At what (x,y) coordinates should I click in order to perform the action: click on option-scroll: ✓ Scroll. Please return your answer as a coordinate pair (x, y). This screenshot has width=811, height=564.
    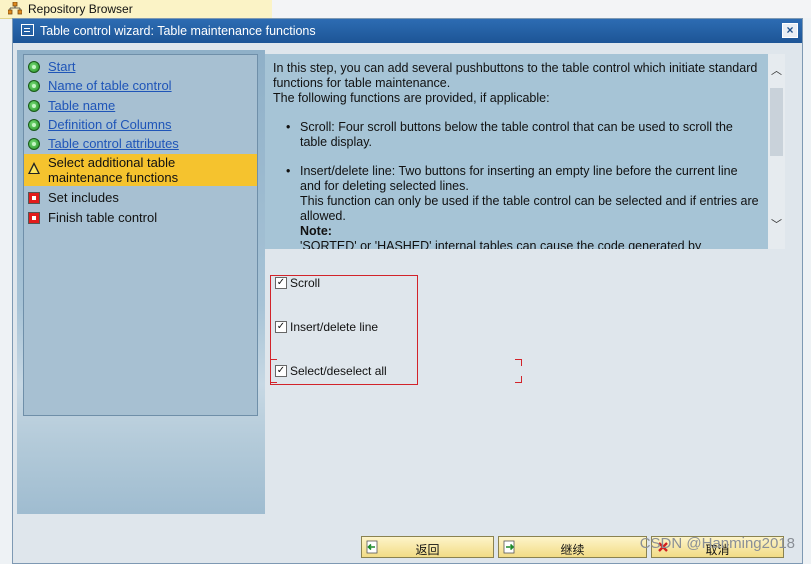
    Looking at the image, I should click on (345, 284).